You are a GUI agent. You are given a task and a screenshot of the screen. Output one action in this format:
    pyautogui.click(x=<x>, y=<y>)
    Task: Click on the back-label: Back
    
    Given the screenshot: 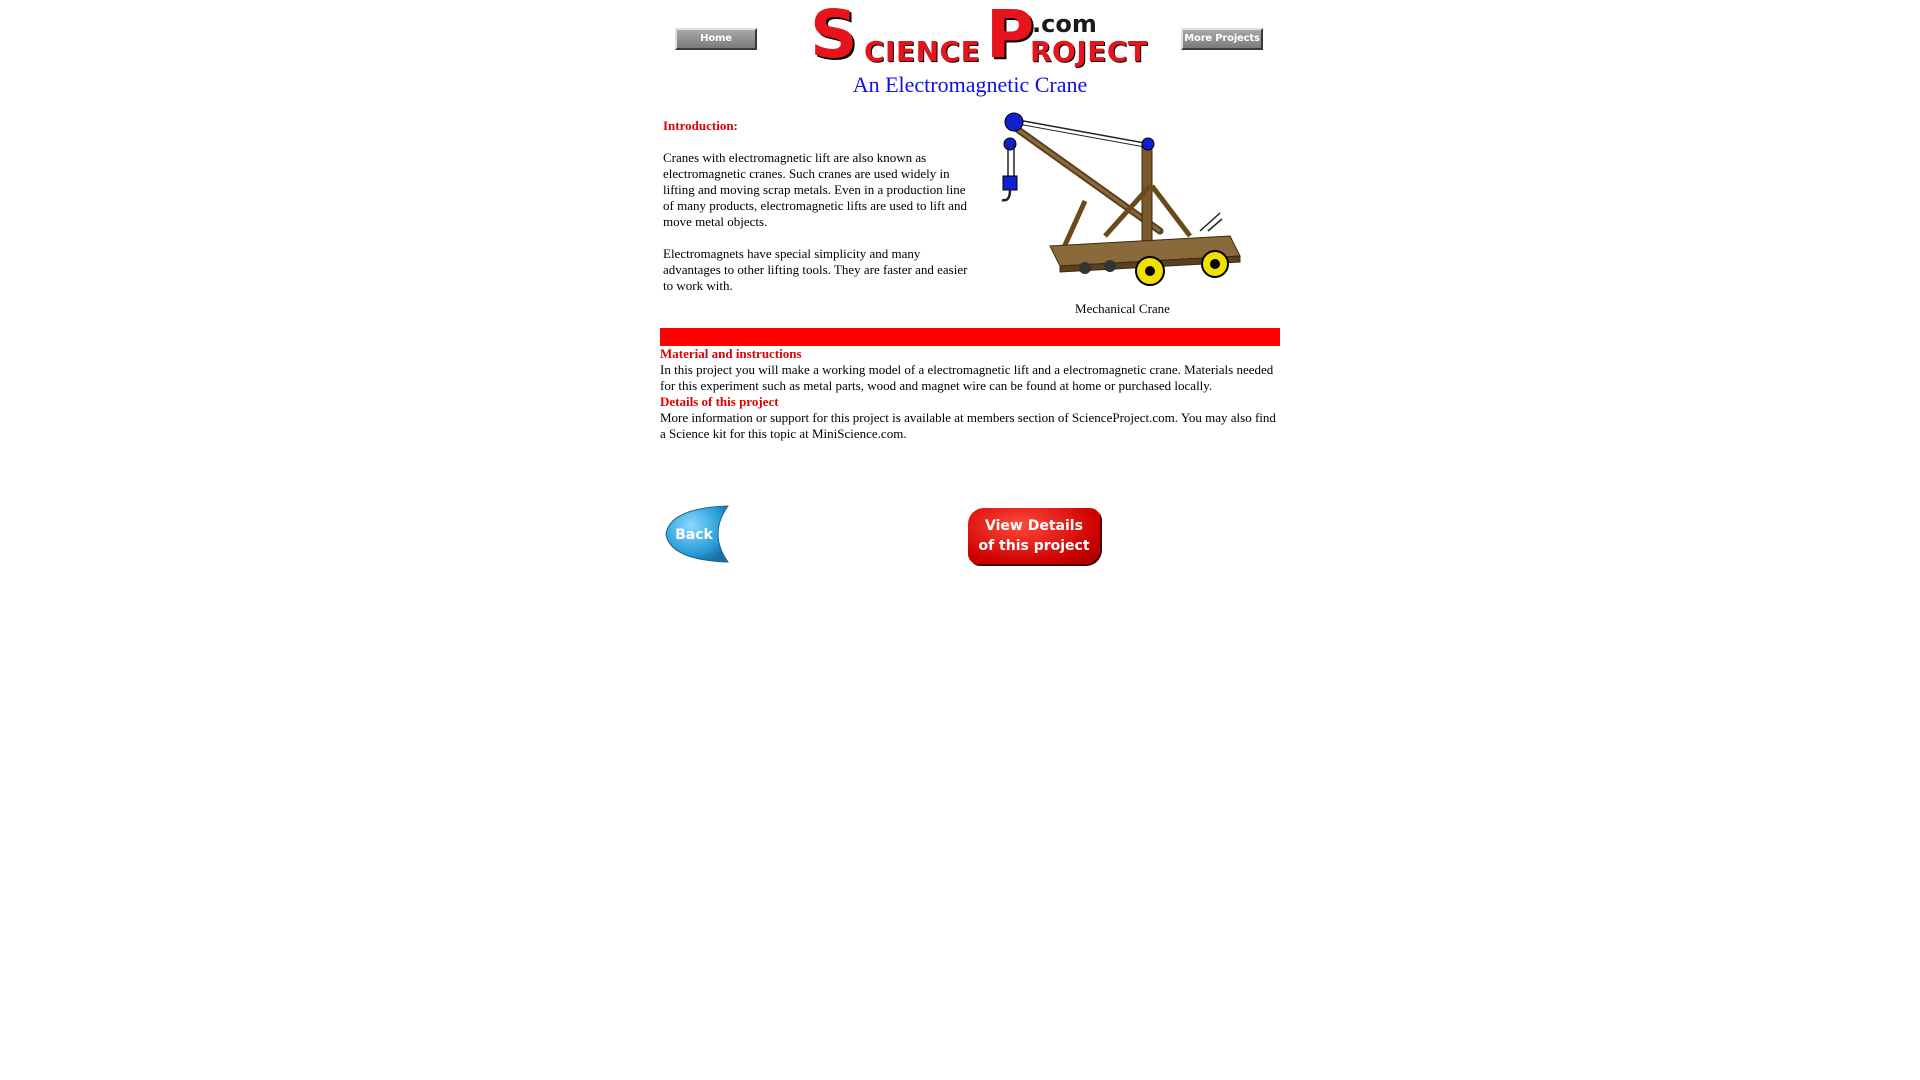 What is the action you would take?
    pyautogui.click(x=694, y=535)
    